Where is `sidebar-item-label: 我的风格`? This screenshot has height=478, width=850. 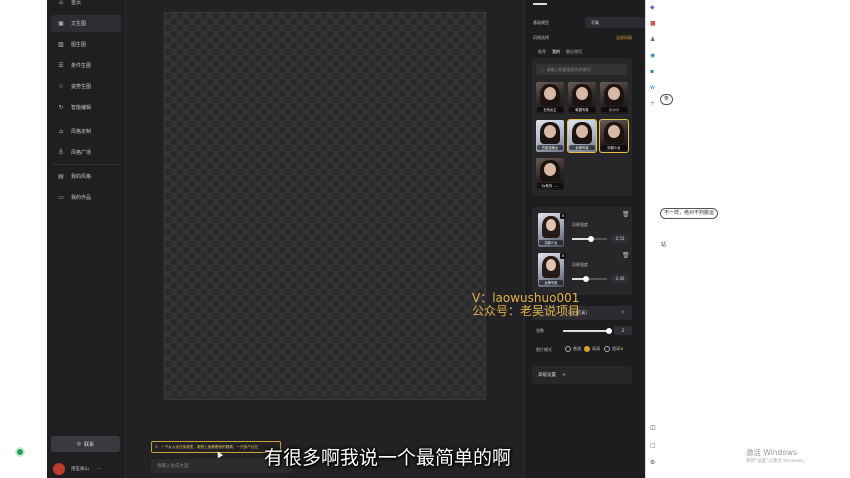
sidebar-item-label: 我的风格 is located at coordinates (81, 177).